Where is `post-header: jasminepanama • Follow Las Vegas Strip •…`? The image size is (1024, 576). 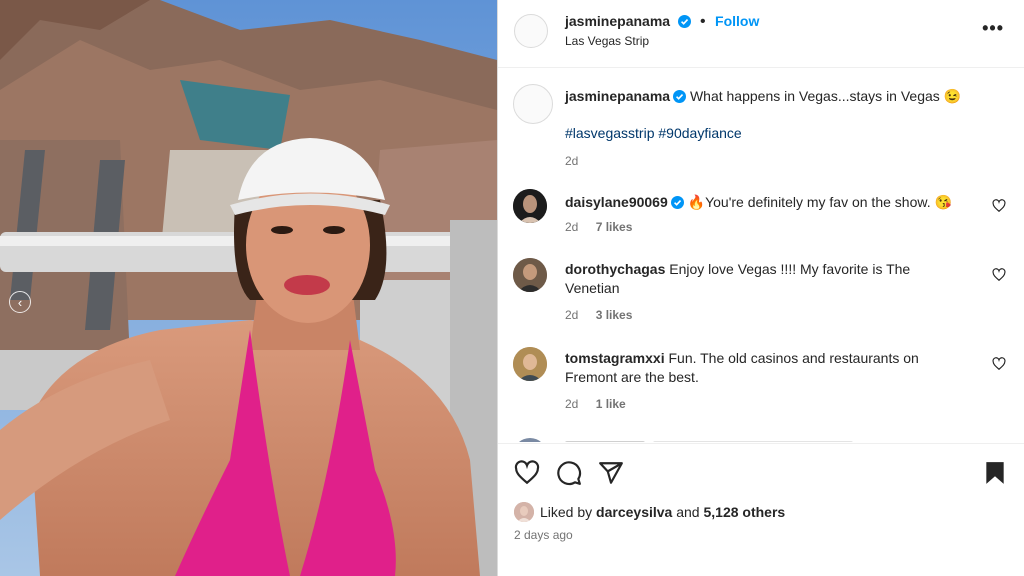 post-header: jasminepanama • Follow Las Vegas Strip •… is located at coordinates (761, 34).